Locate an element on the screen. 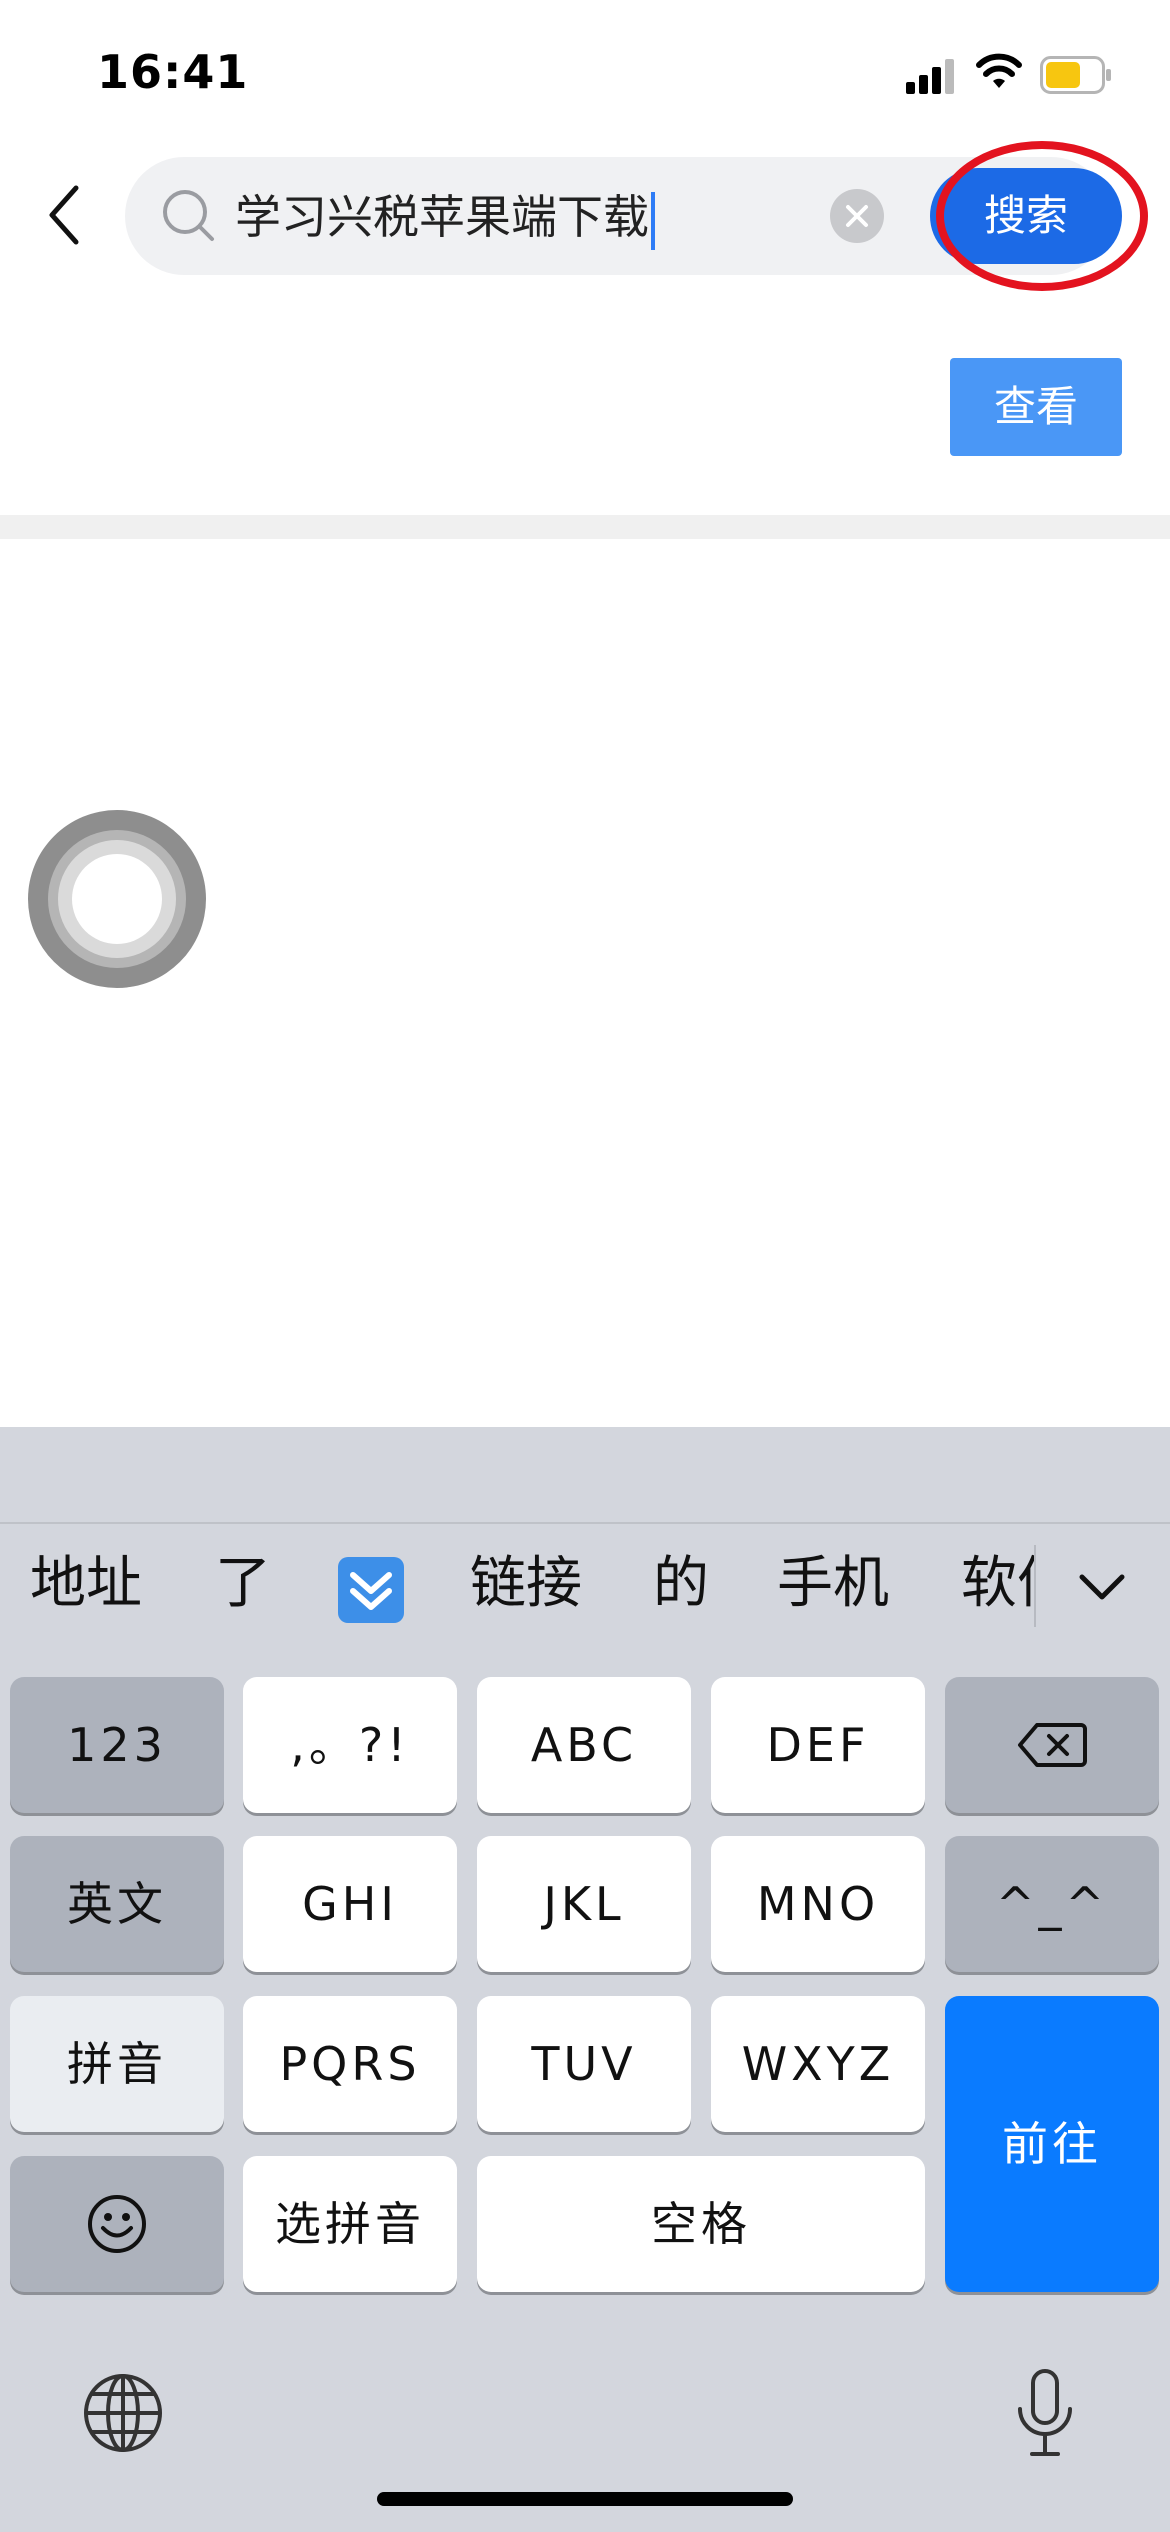 The image size is (1170, 2532). view-button: 查看 is located at coordinates (1036, 407).